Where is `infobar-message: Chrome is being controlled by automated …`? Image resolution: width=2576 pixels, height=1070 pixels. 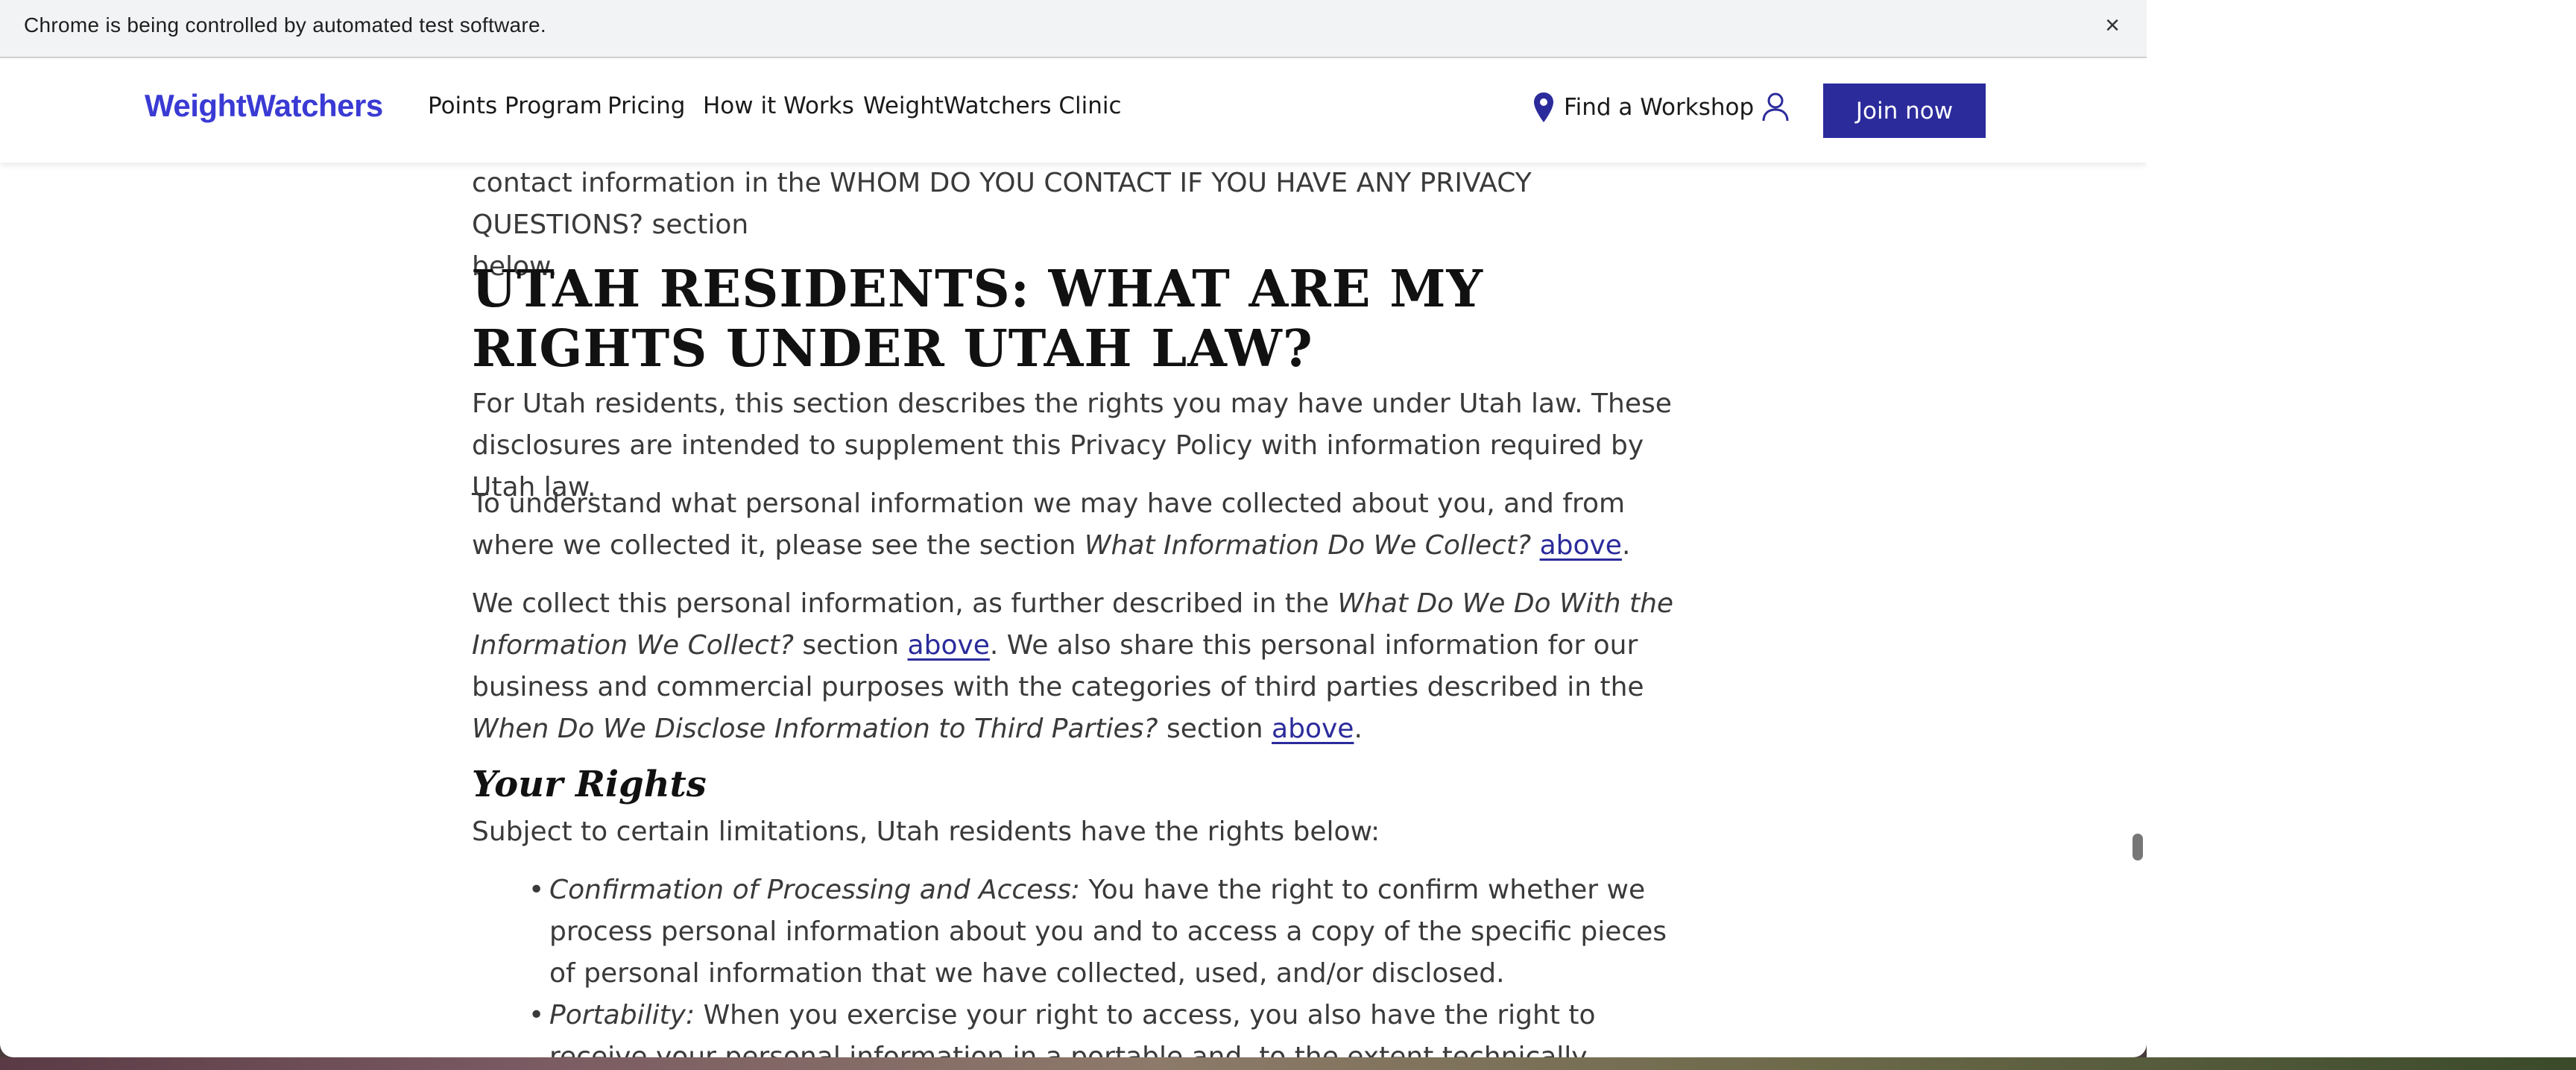 infobar-message: Chrome is being controlled by automated … is located at coordinates (285, 25).